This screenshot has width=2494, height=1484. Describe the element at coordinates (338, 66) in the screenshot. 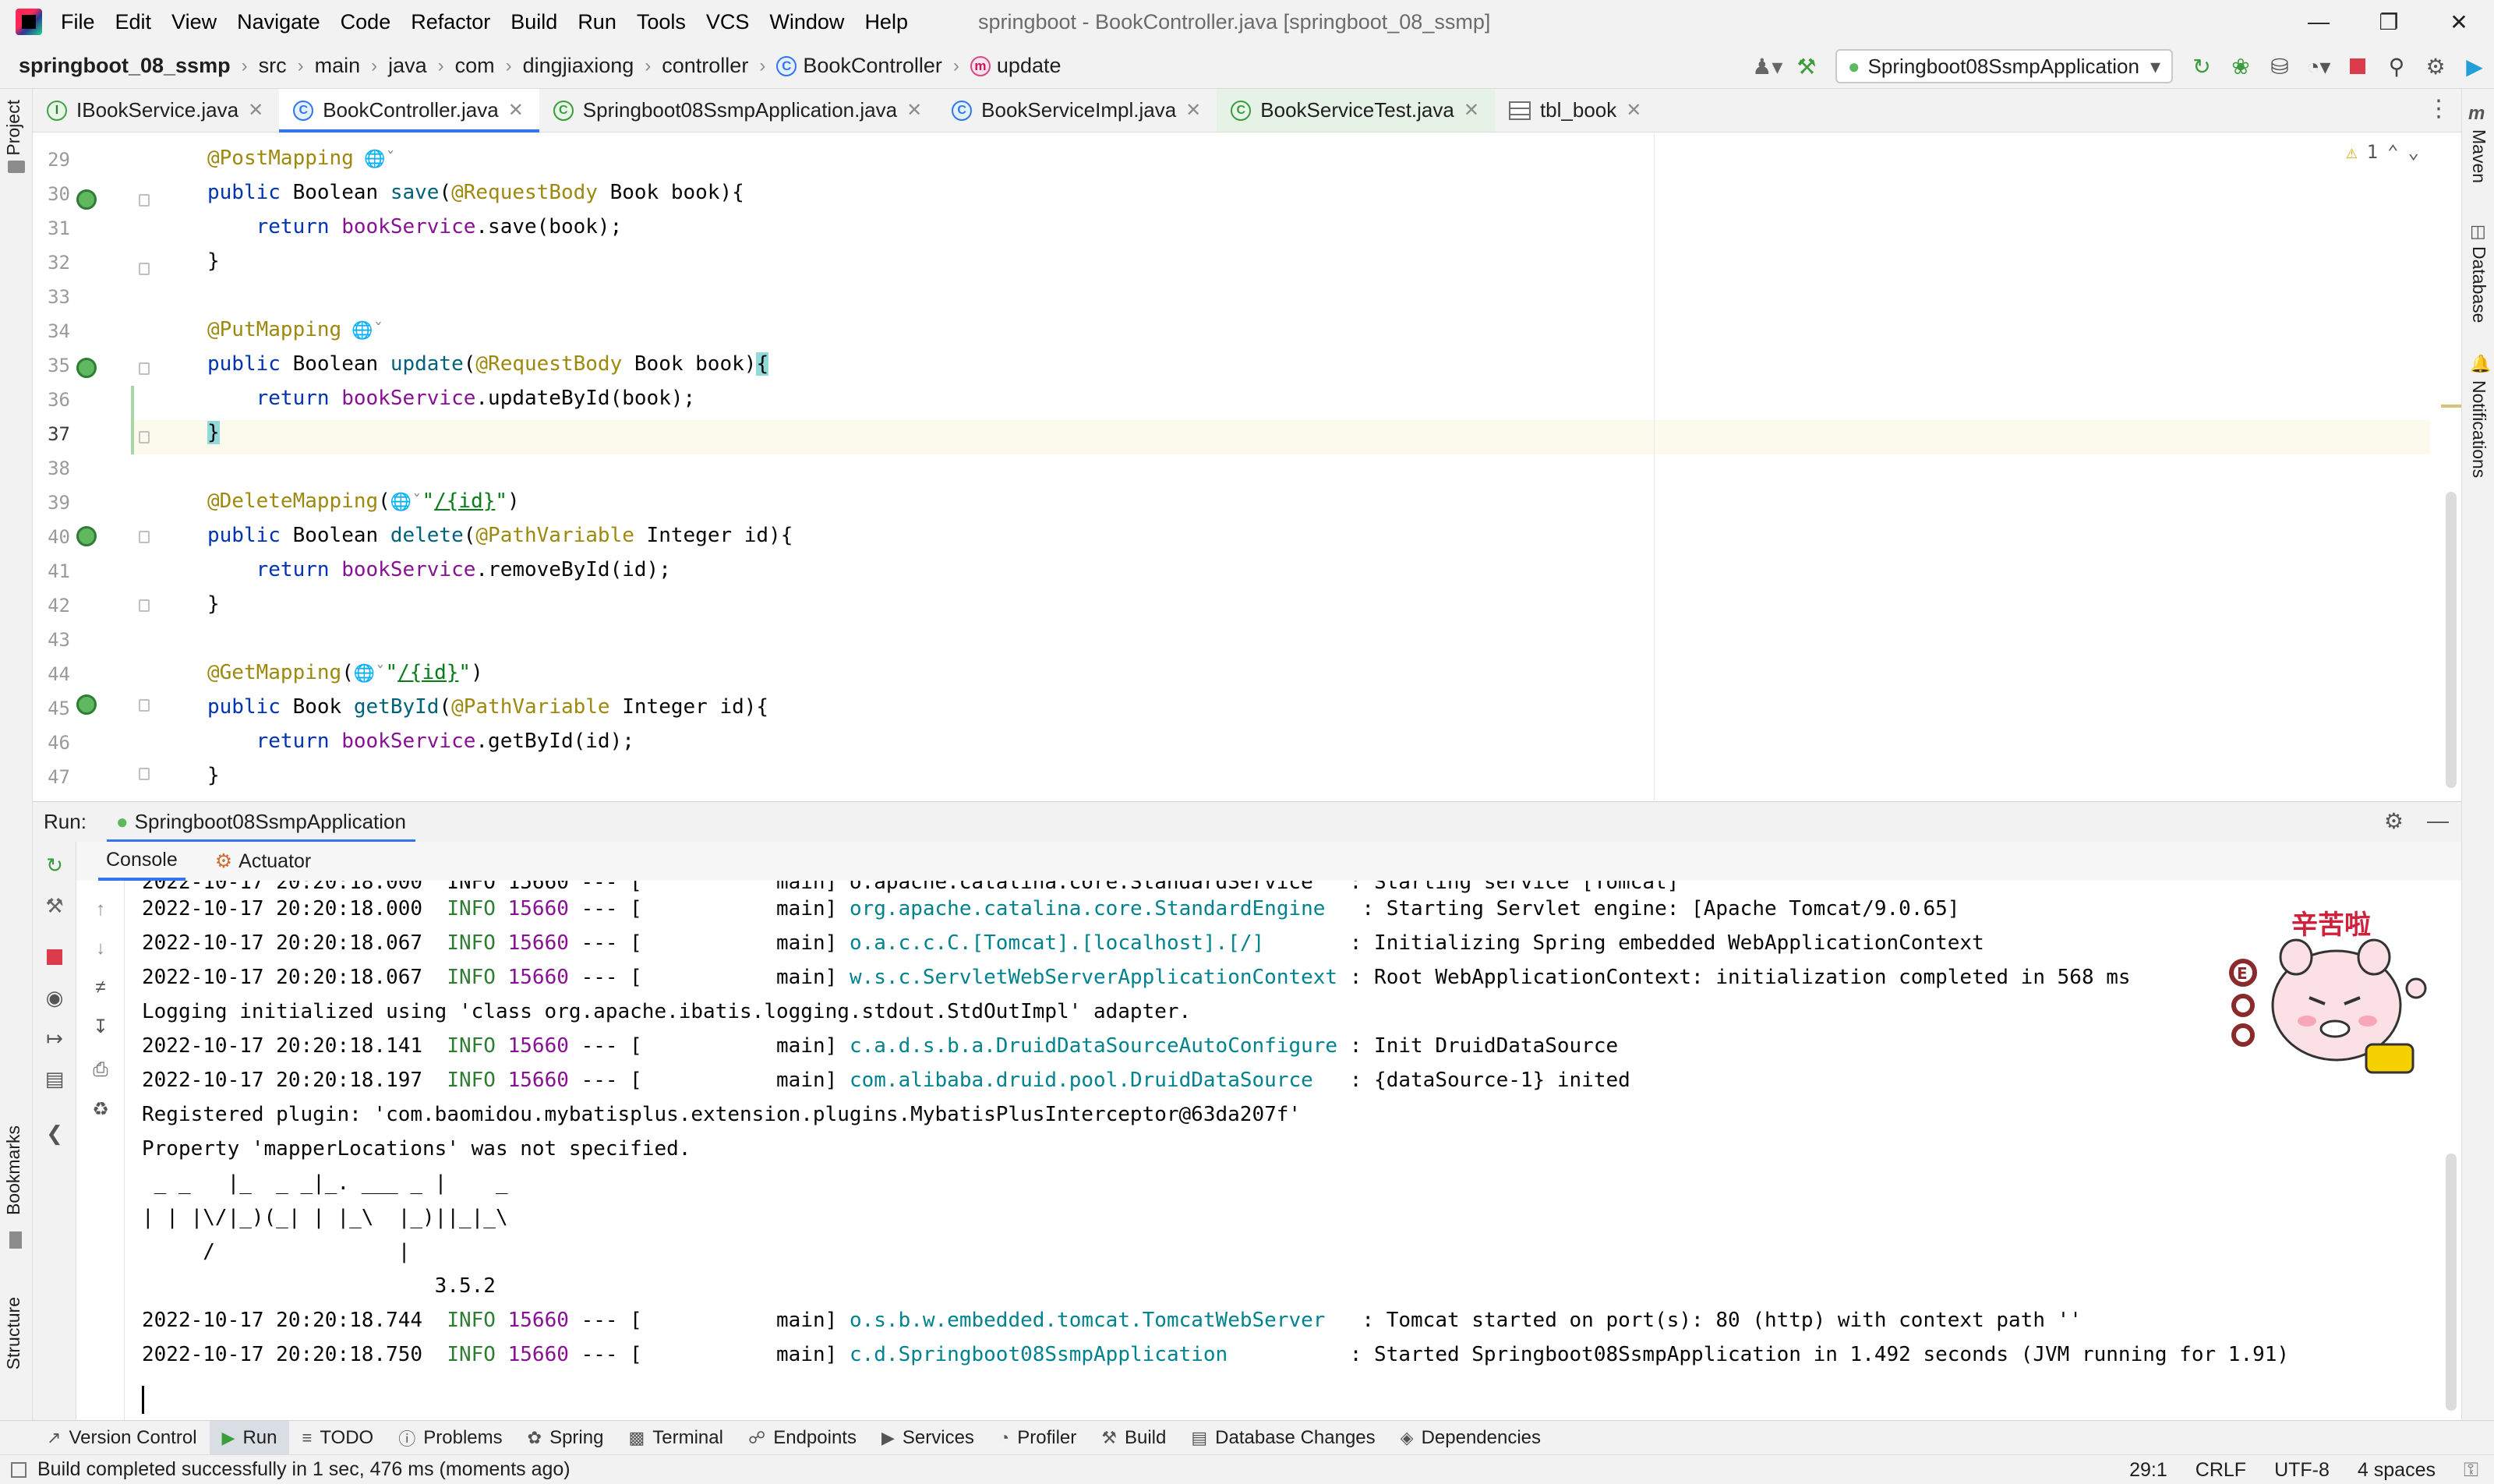

I see `breadcrumb-main: main` at that location.